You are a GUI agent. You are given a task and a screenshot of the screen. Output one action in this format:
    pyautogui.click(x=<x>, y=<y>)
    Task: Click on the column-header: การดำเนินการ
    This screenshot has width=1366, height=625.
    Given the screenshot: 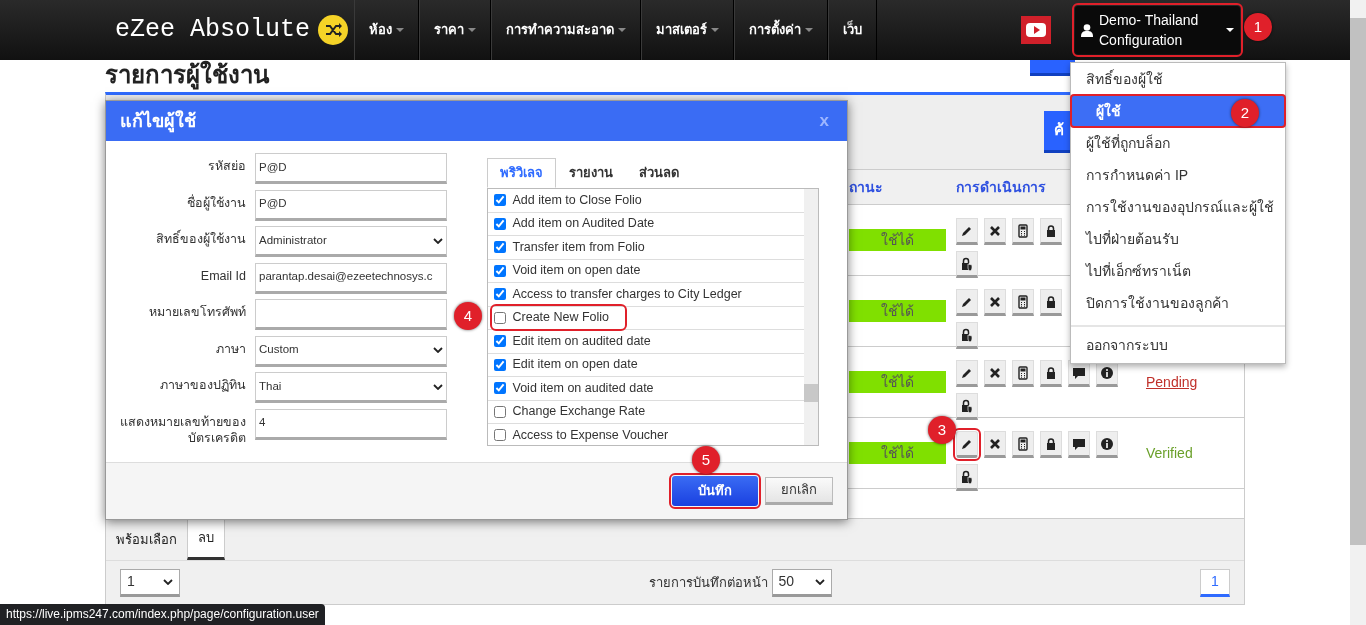 What is the action you would take?
    pyautogui.click(x=1001, y=186)
    